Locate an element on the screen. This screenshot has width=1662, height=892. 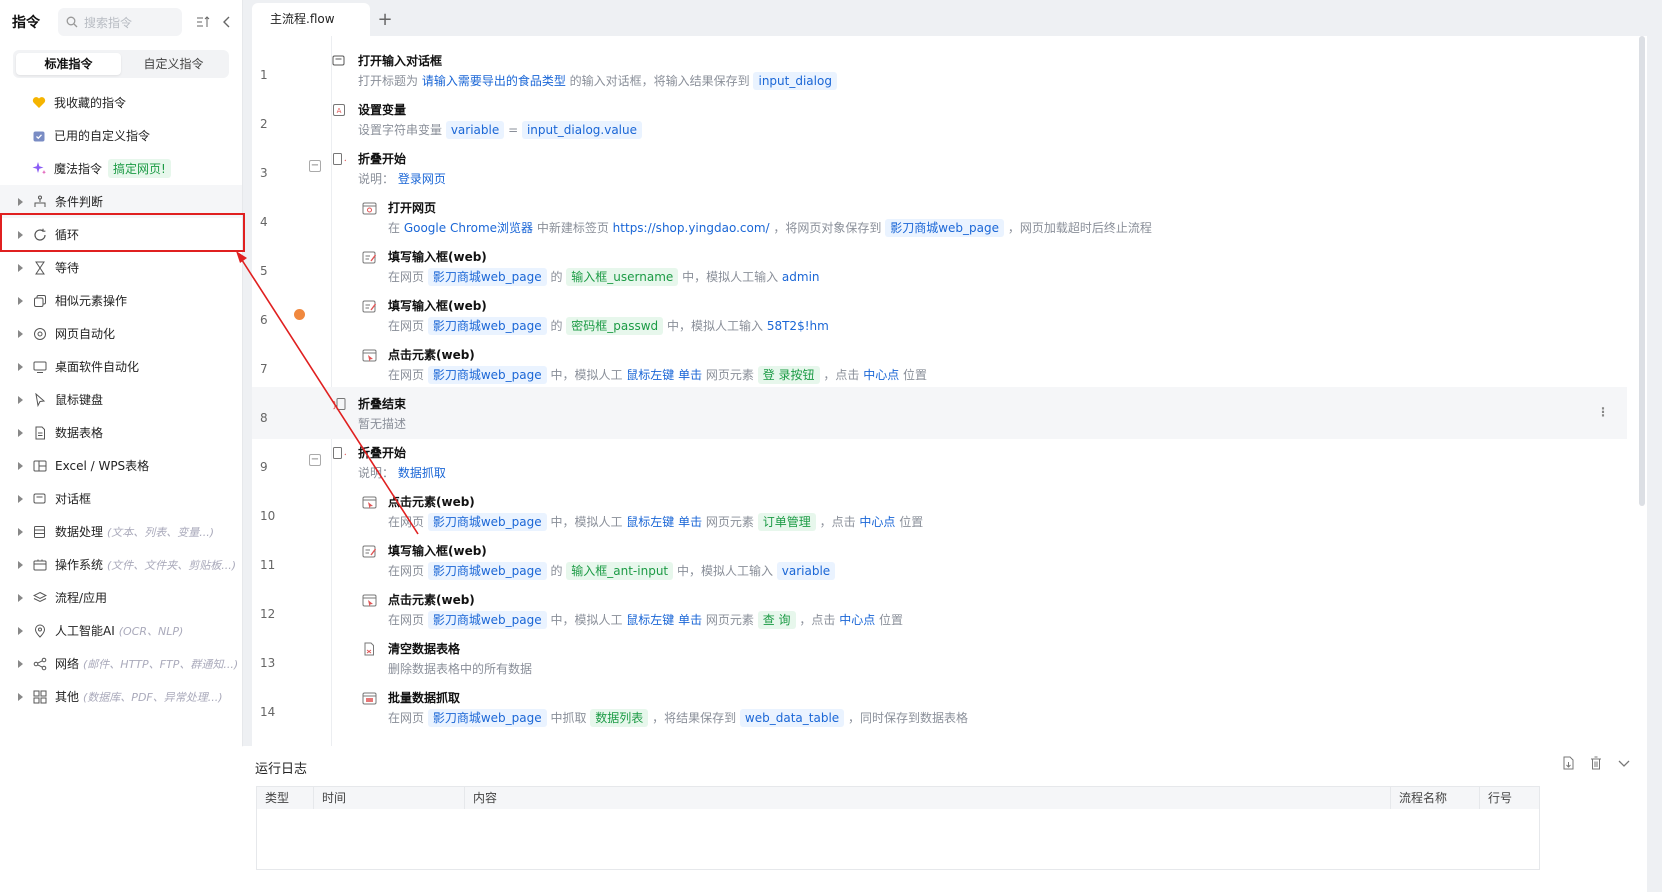
editor-scrollbar is located at coordinates (1642, 271).